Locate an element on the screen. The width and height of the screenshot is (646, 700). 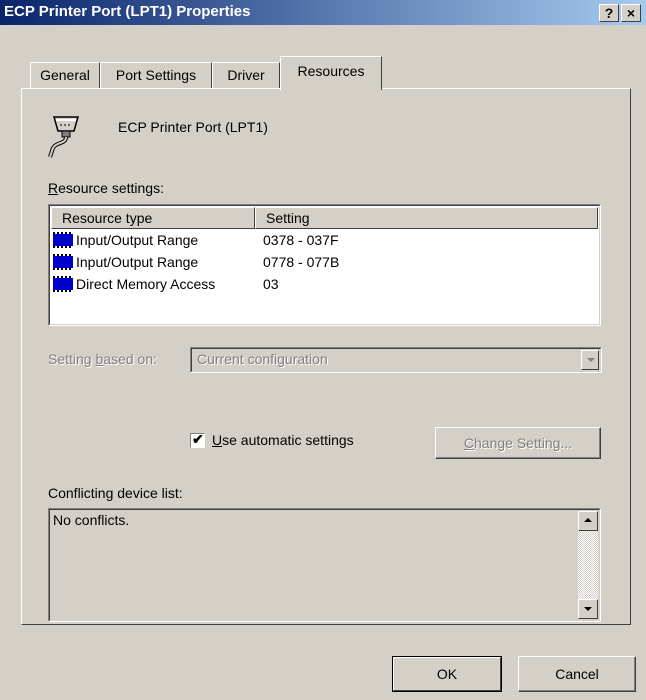
vertical-scrollbar is located at coordinates (588, 565).